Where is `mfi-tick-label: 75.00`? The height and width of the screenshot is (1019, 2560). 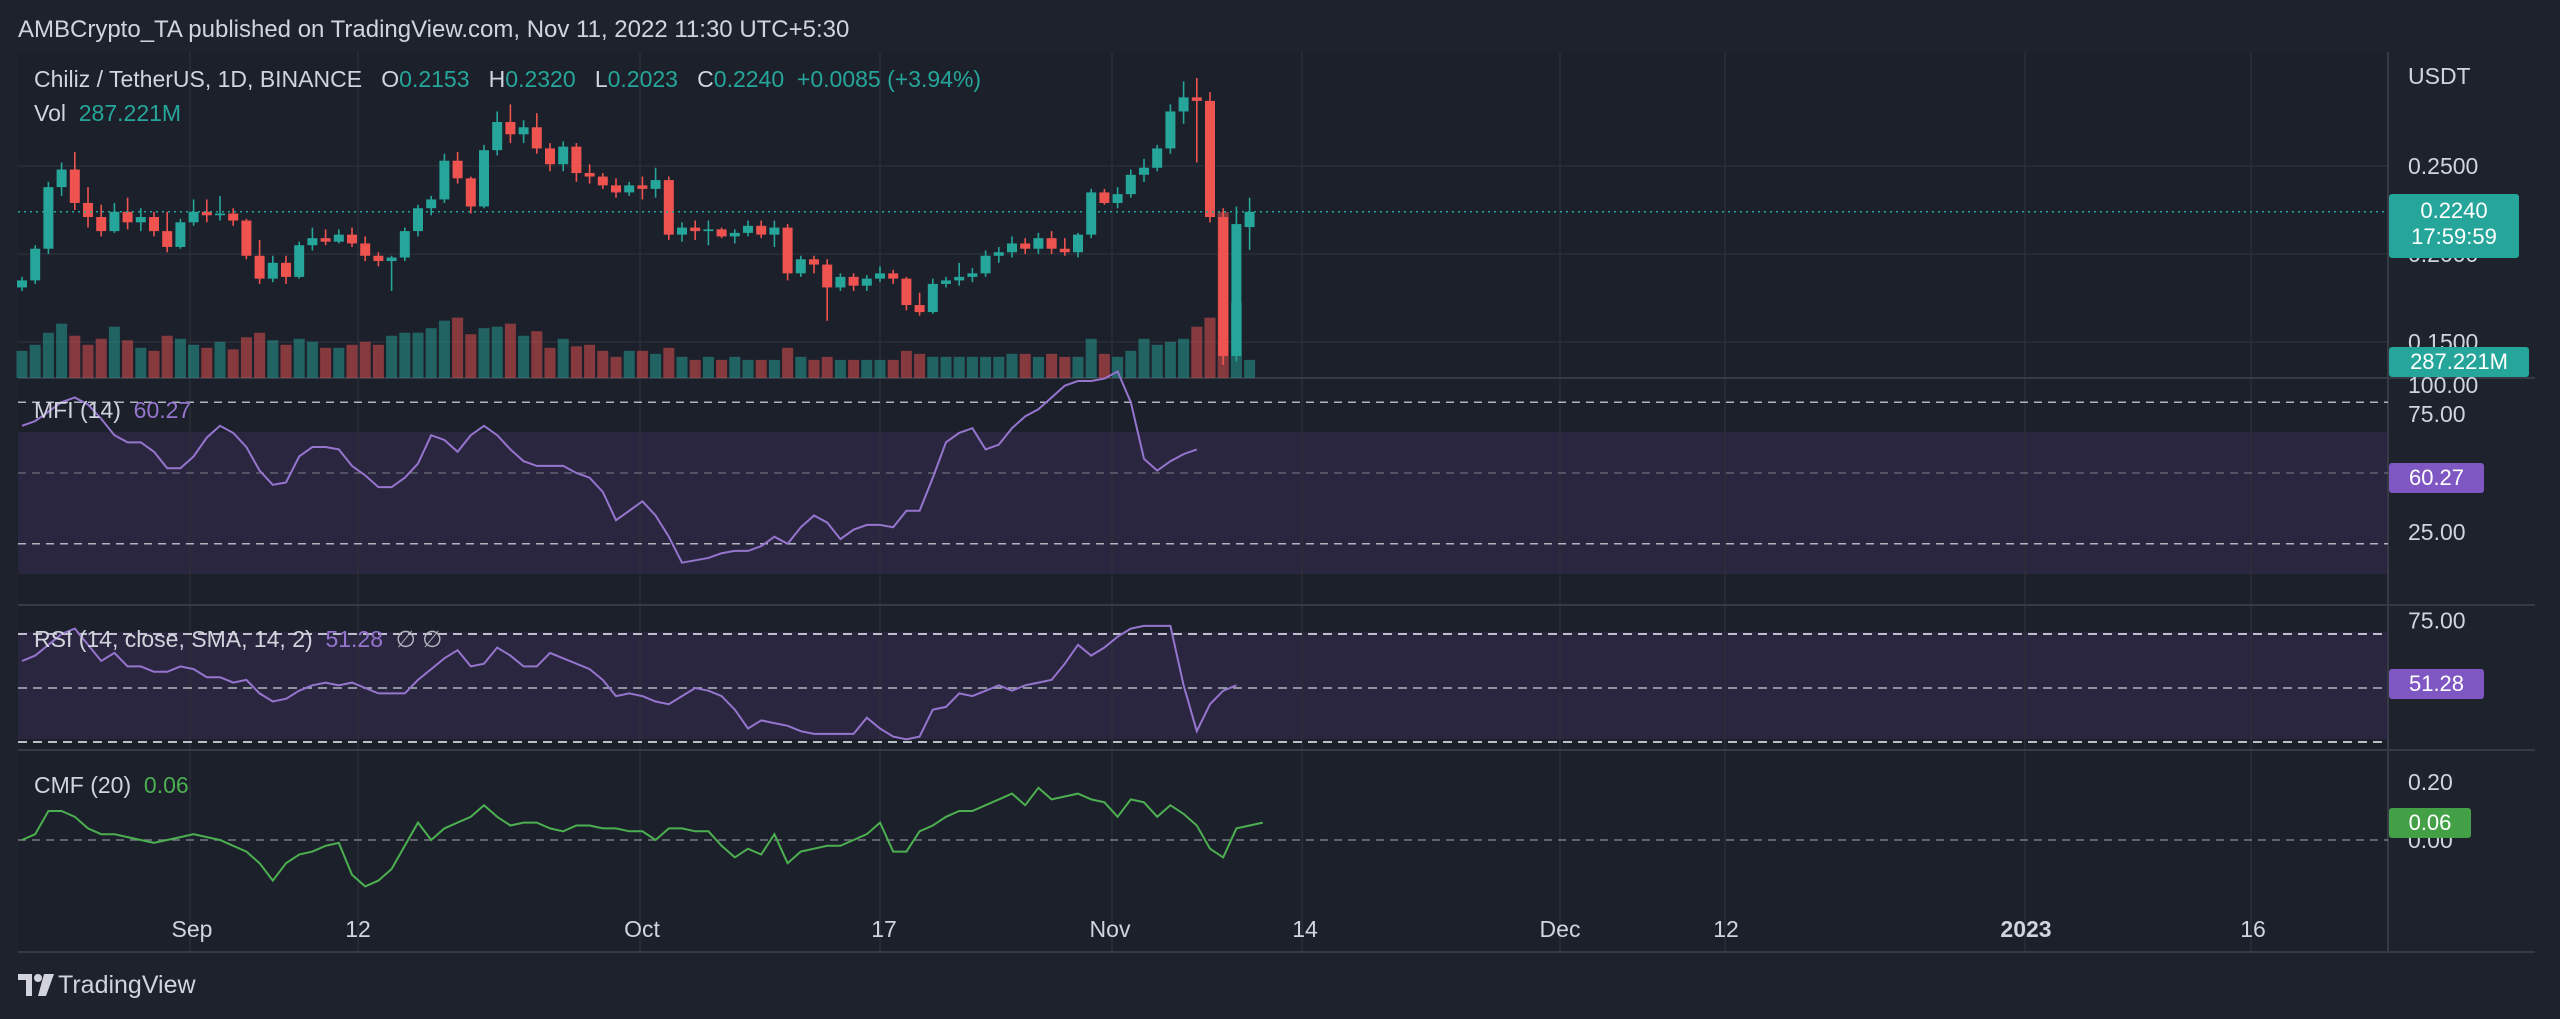 mfi-tick-label: 75.00 is located at coordinates (2437, 414).